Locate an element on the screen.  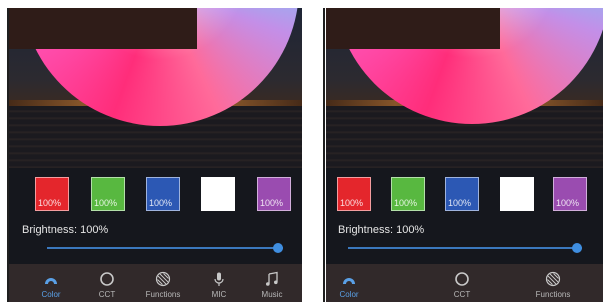
tab-label: MIC is located at coordinates (219, 294).